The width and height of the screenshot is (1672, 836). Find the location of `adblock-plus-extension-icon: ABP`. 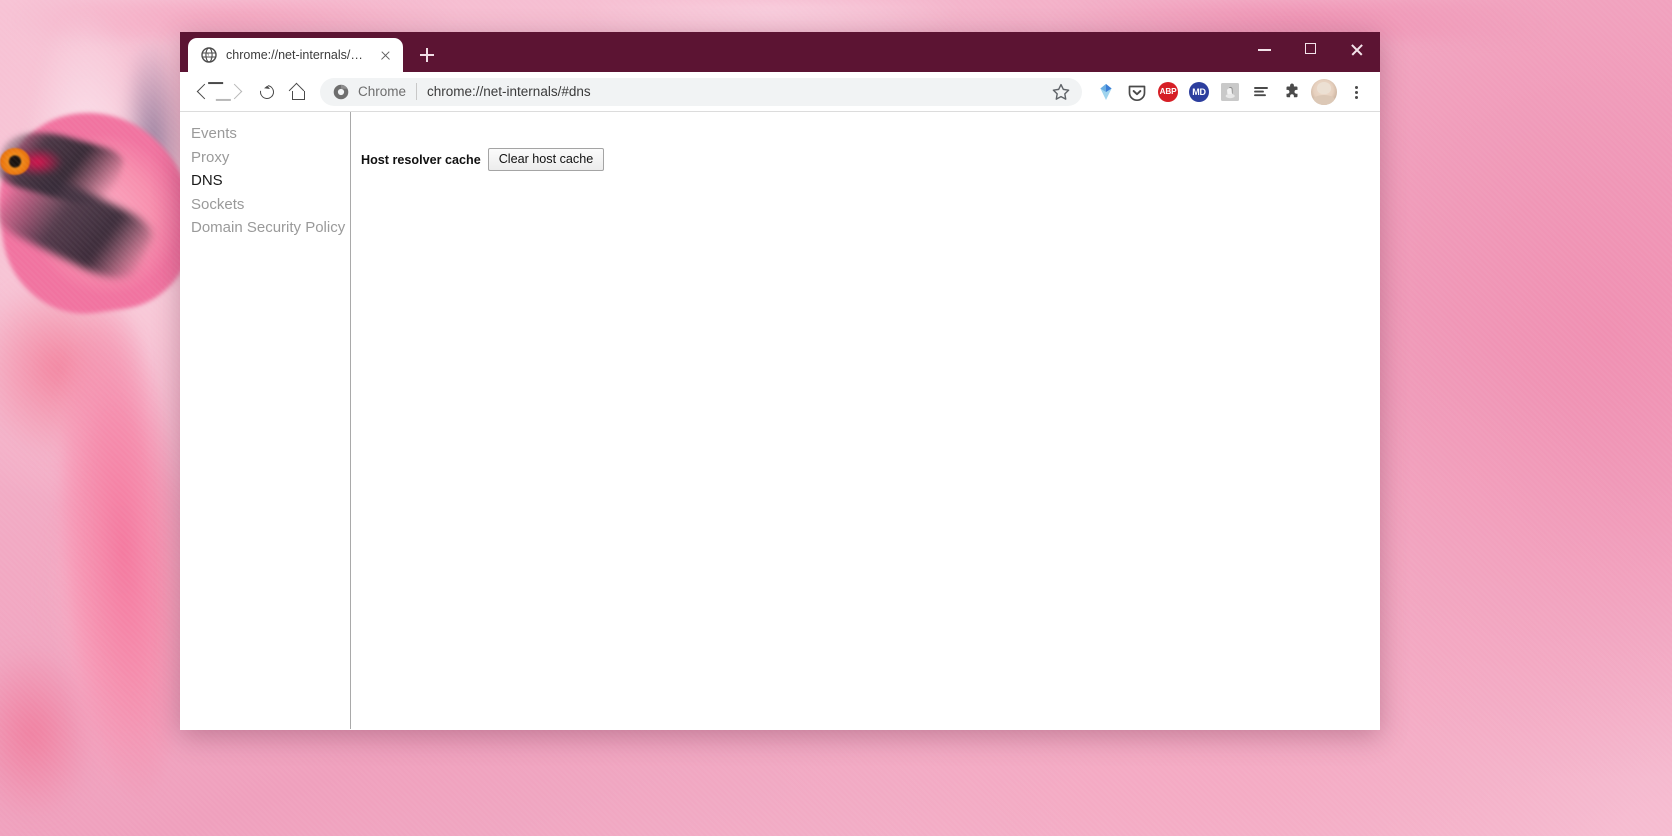

adblock-plus-extension-icon: ABP is located at coordinates (1168, 92).